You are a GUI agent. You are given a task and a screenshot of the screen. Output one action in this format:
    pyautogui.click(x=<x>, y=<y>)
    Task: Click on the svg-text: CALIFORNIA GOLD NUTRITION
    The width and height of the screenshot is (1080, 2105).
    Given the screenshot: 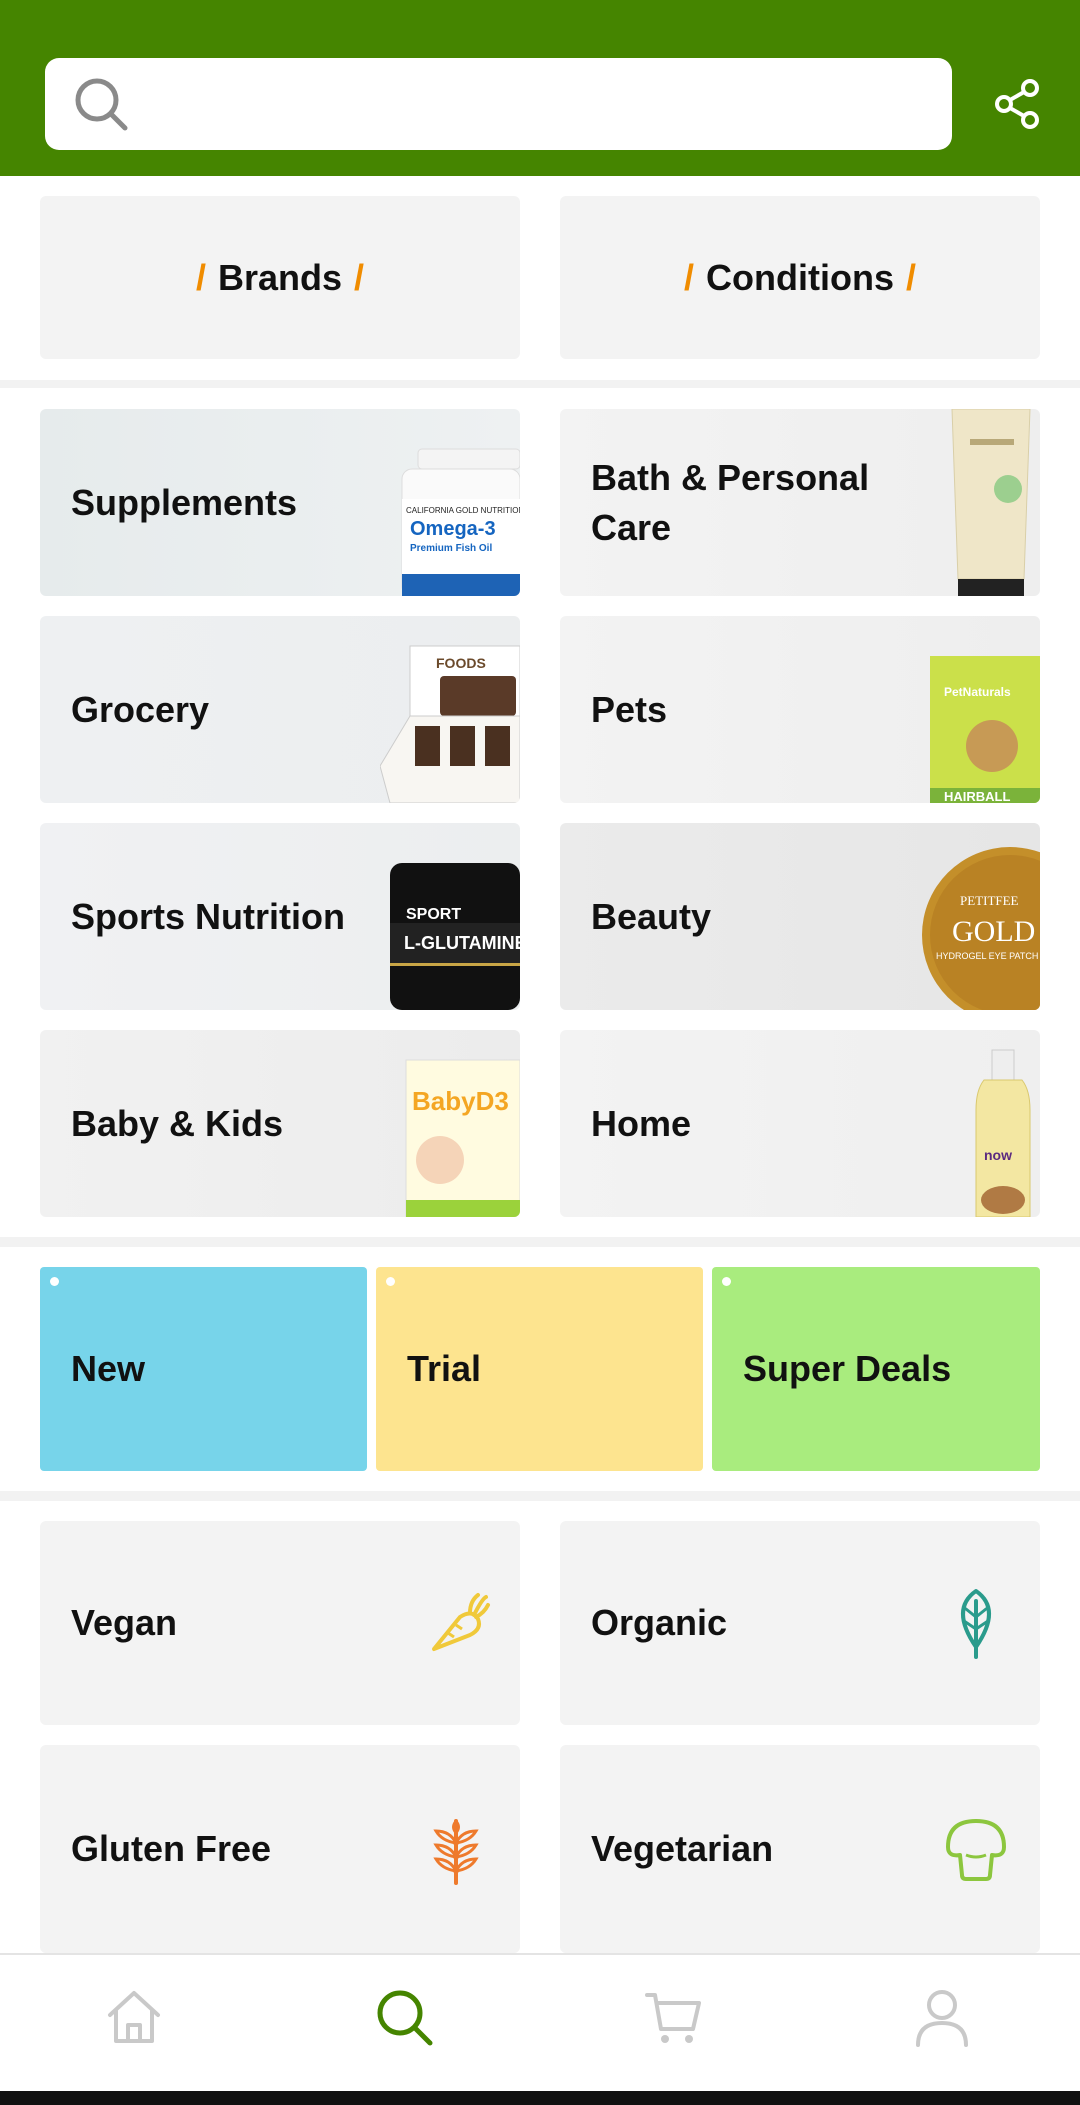 What is the action you would take?
    pyautogui.click(x=463, y=510)
    